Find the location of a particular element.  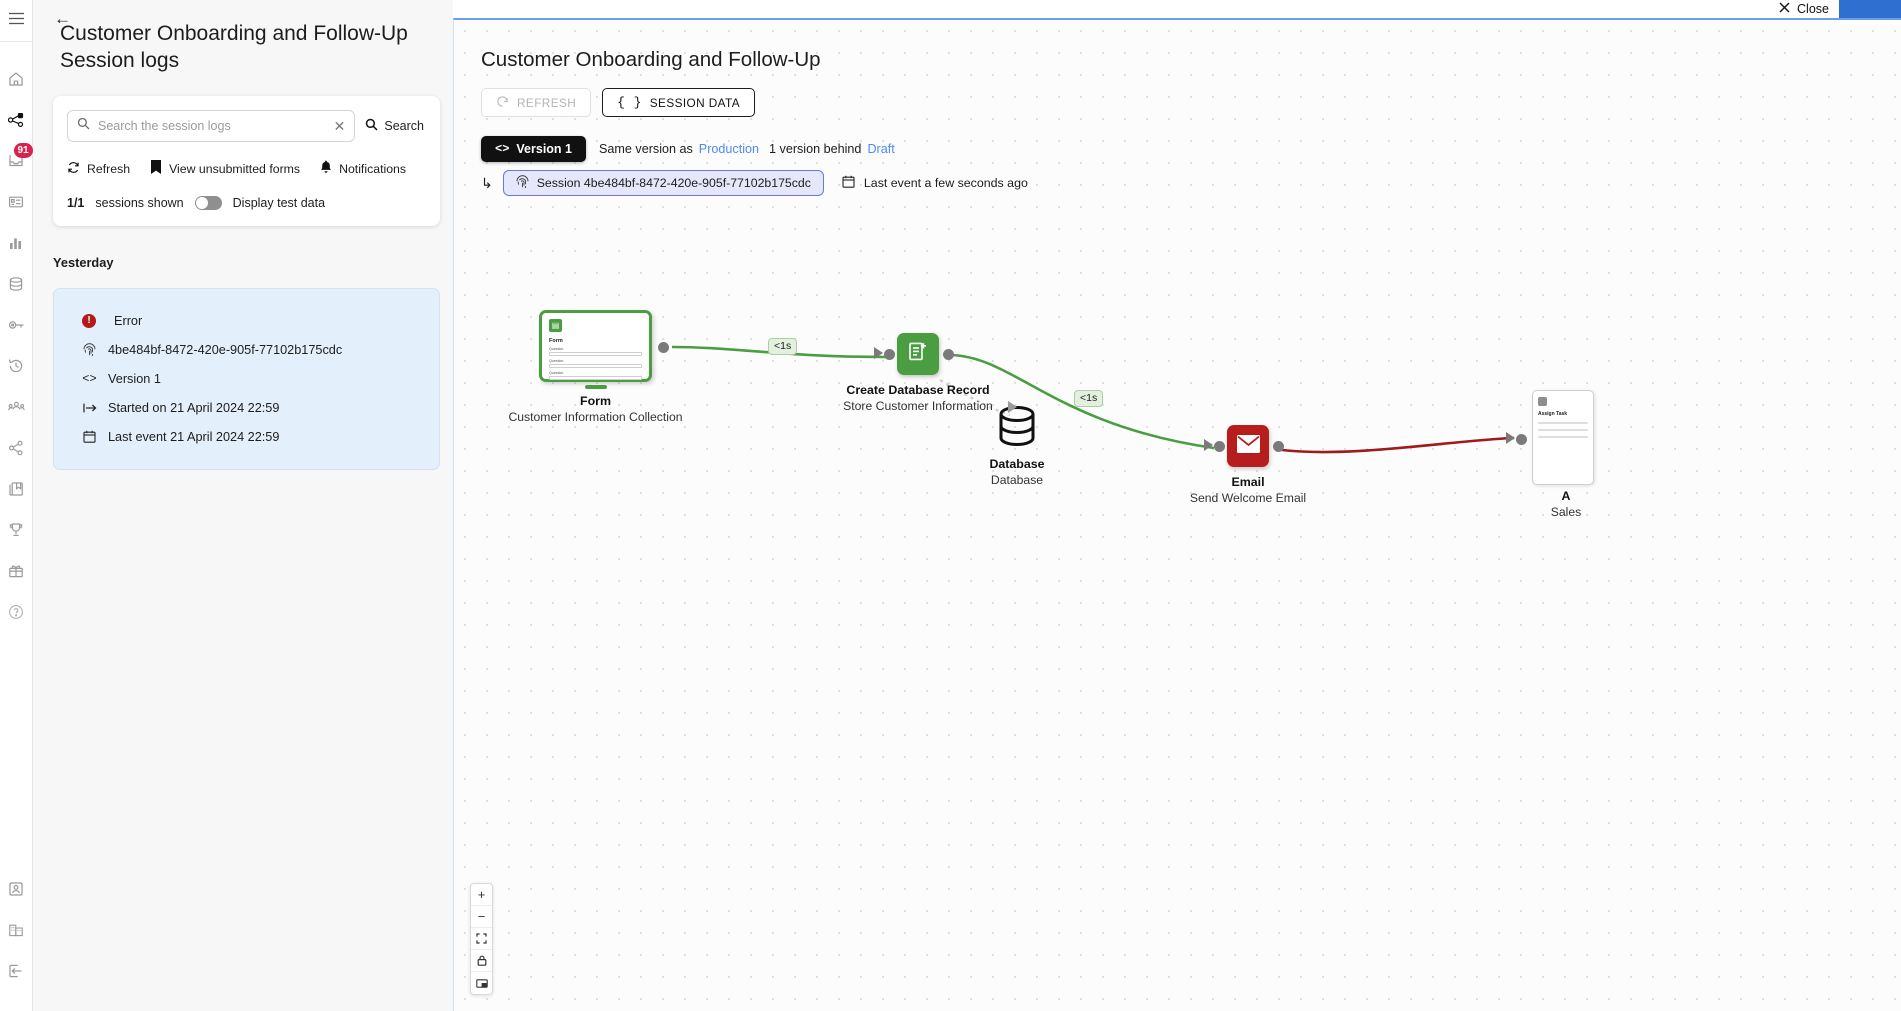

create-input-port is located at coordinates (889, 354).